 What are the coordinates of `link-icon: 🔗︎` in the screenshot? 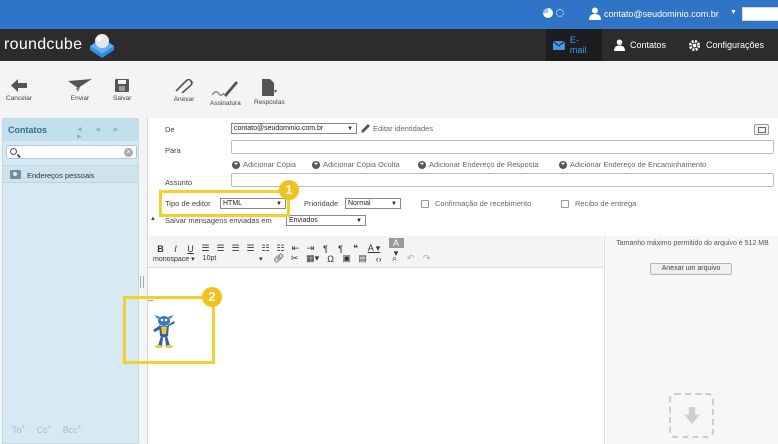 It's located at (279, 258).